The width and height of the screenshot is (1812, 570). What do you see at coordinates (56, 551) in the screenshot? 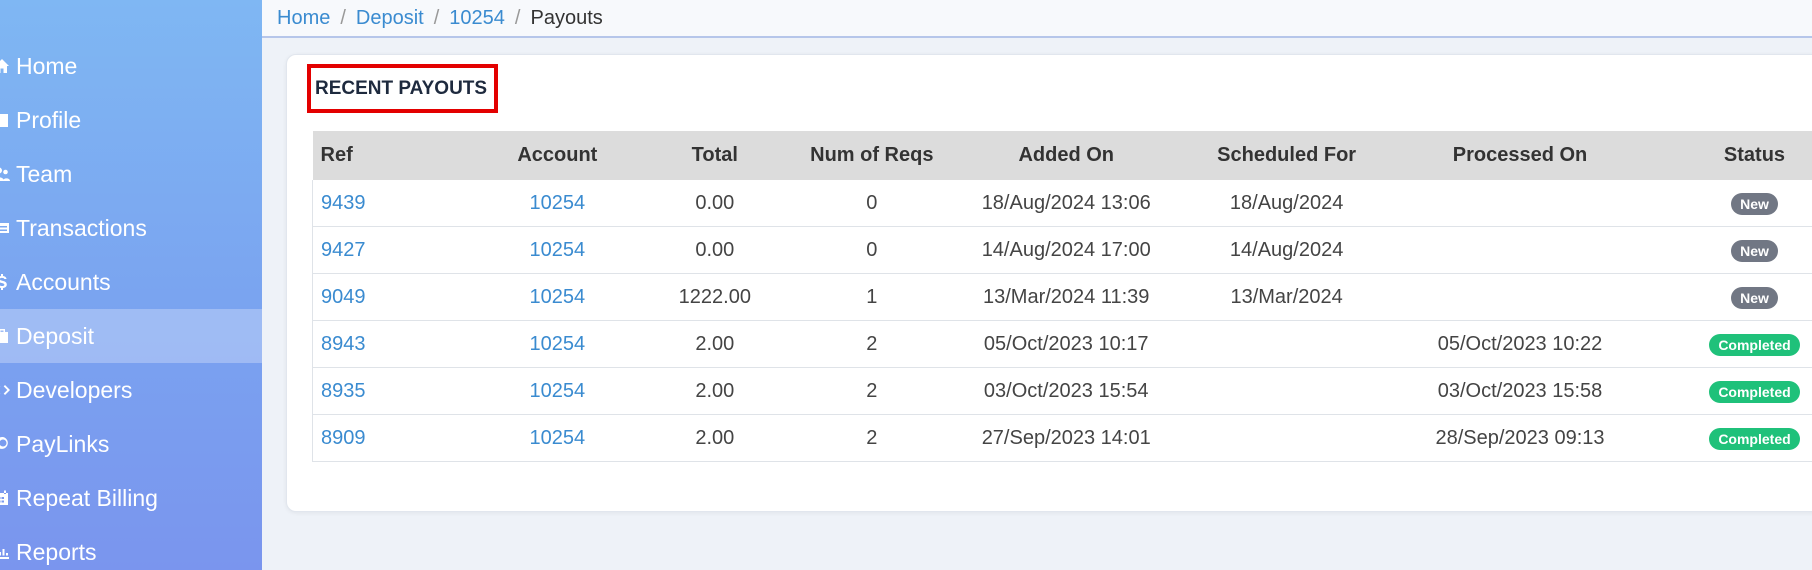
I see `sidebar-item-label: Reports` at bounding box center [56, 551].